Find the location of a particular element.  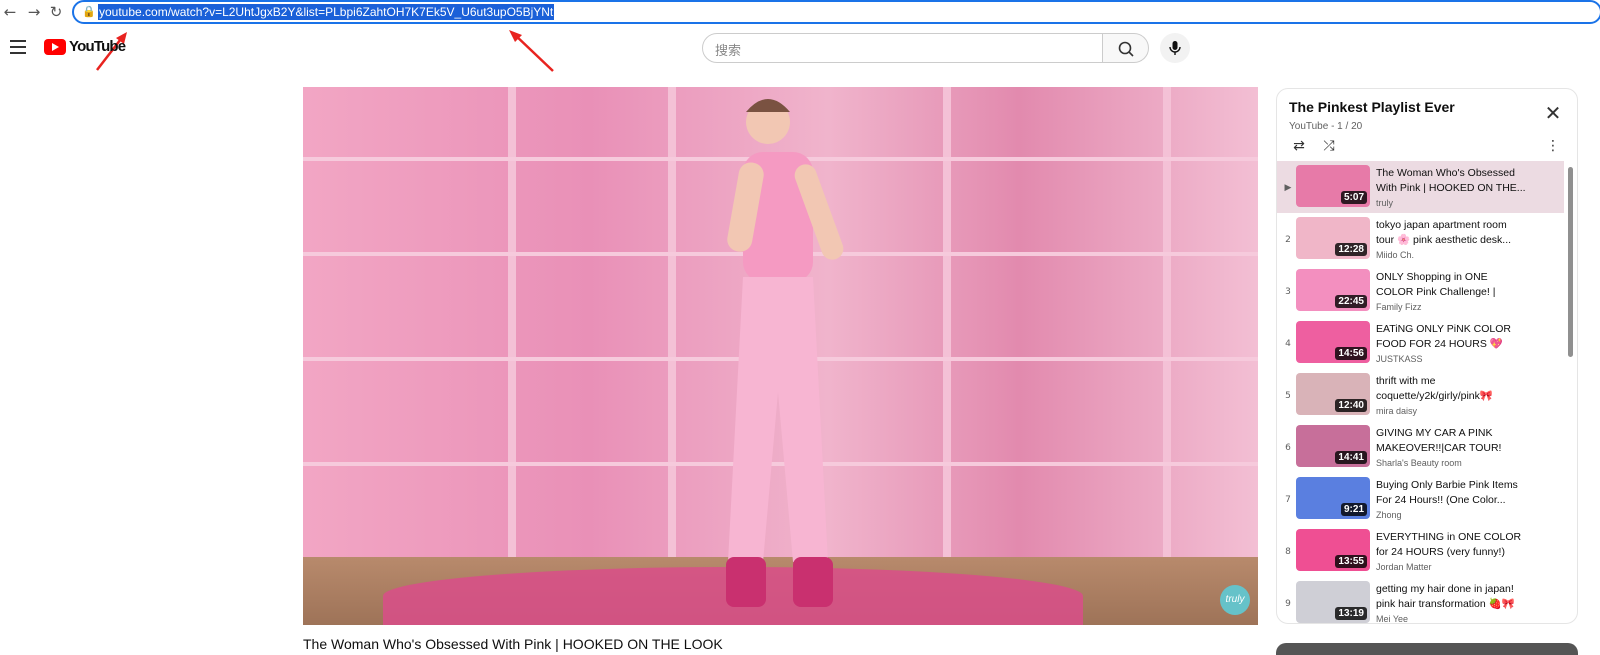

microphone-icon is located at coordinates (1175, 48).